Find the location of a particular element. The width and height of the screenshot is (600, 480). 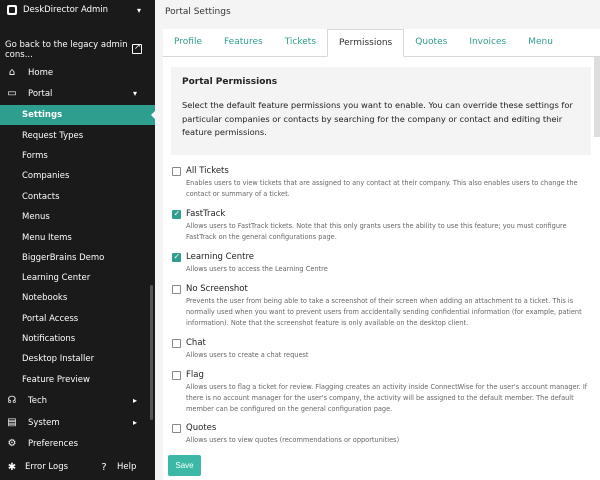

sidebar-scrollbar is located at coordinates (151, 352).